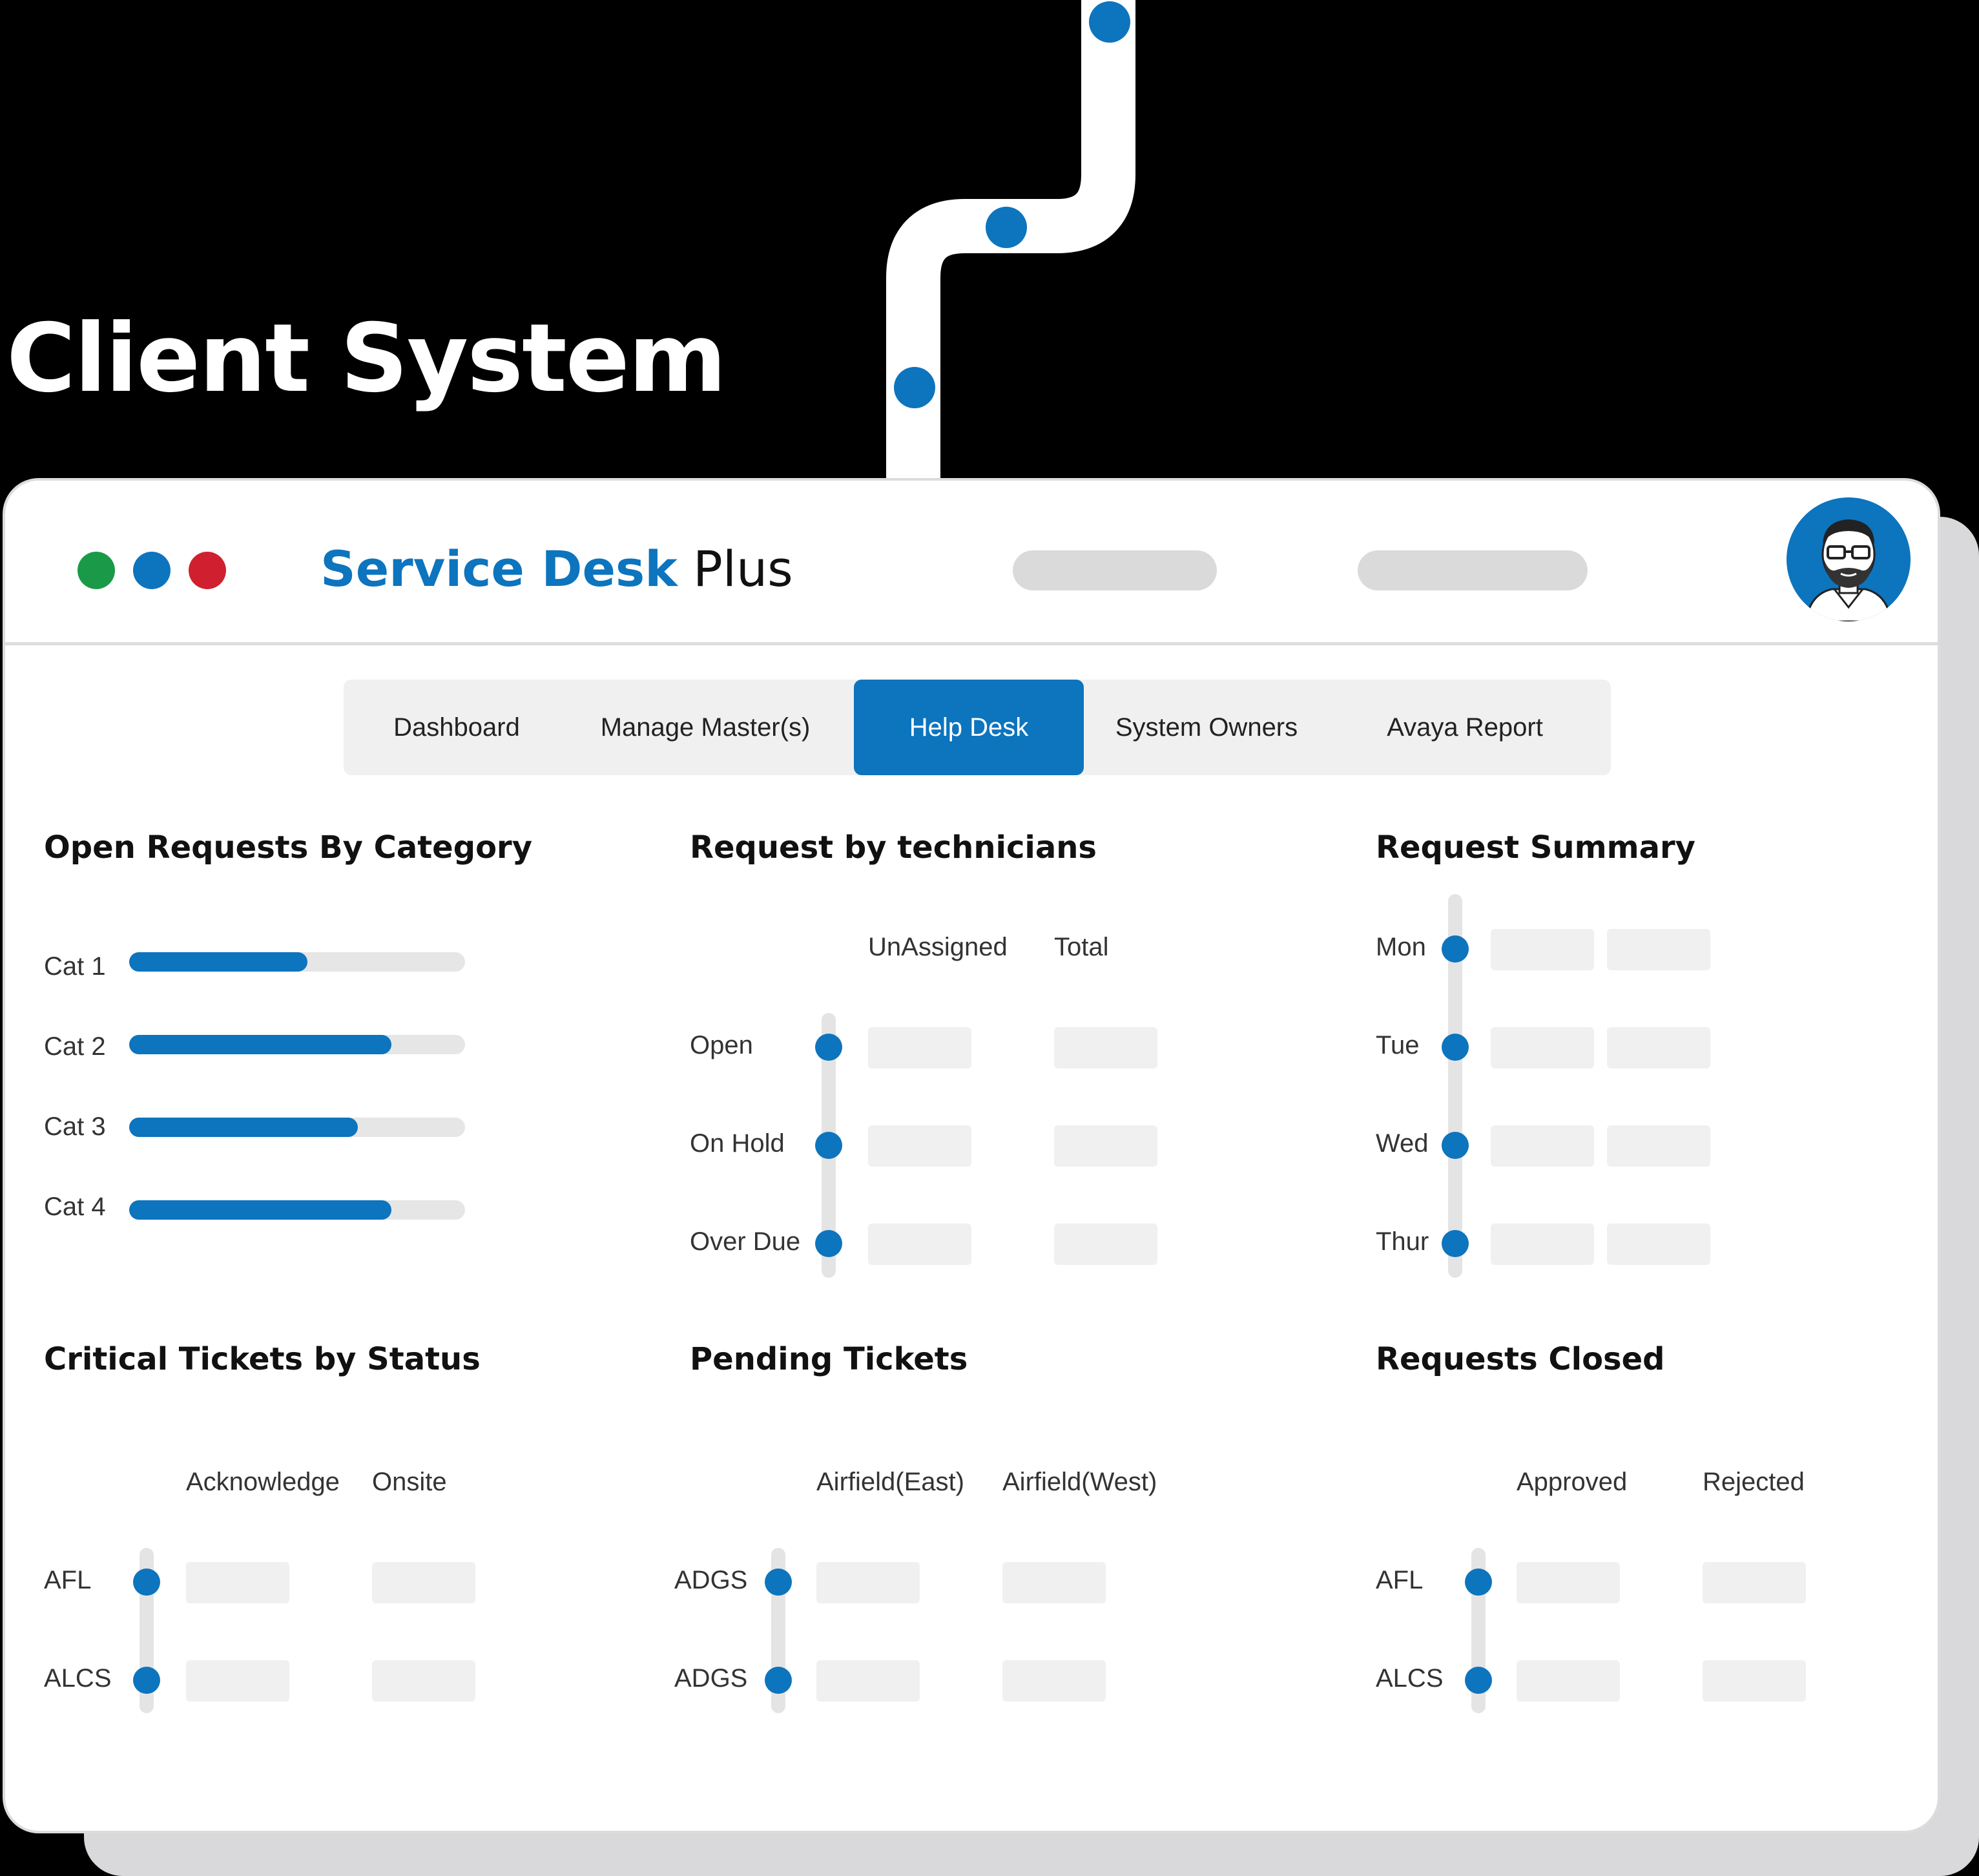 Image resolution: width=1979 pixels, height=1876 pixels. I want to click on tab-system-owners: System Owners, so click(1206, 727).